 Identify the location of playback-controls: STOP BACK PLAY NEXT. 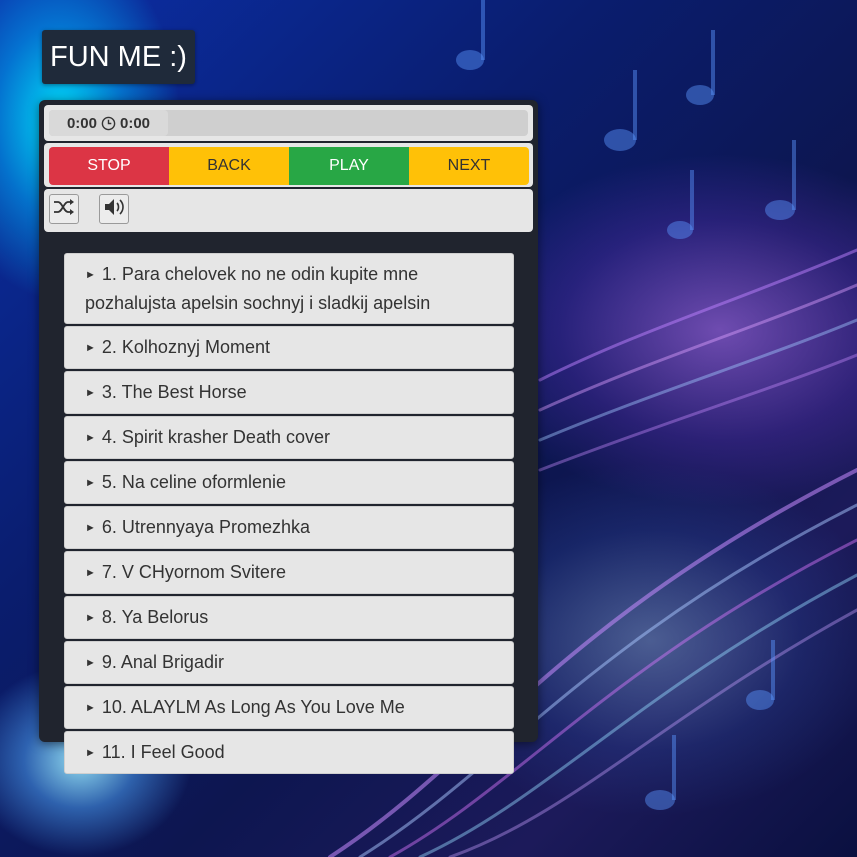
(288, 165).